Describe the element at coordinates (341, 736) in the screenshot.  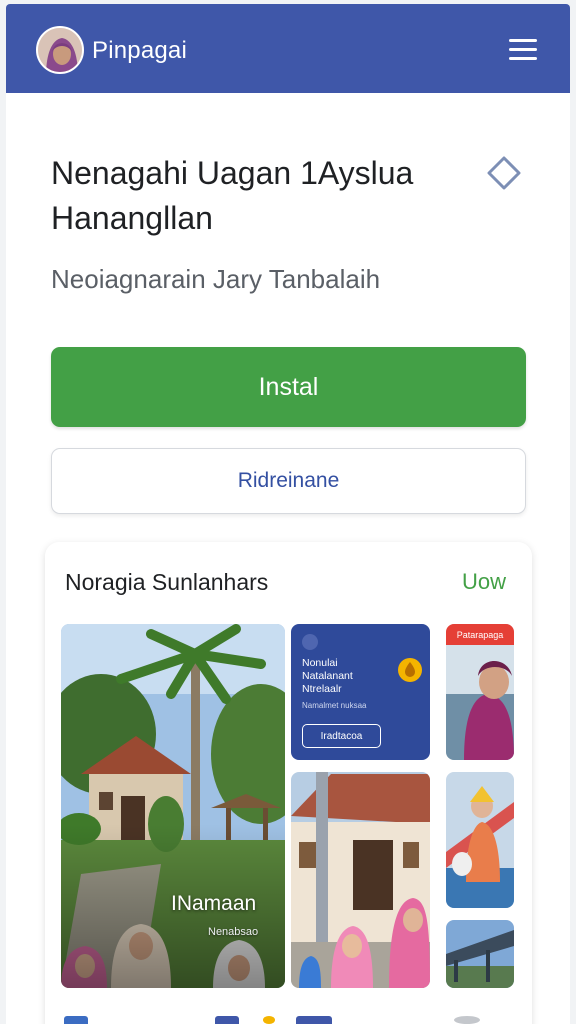
I see `promo-button: Iradtacoa` at that location.